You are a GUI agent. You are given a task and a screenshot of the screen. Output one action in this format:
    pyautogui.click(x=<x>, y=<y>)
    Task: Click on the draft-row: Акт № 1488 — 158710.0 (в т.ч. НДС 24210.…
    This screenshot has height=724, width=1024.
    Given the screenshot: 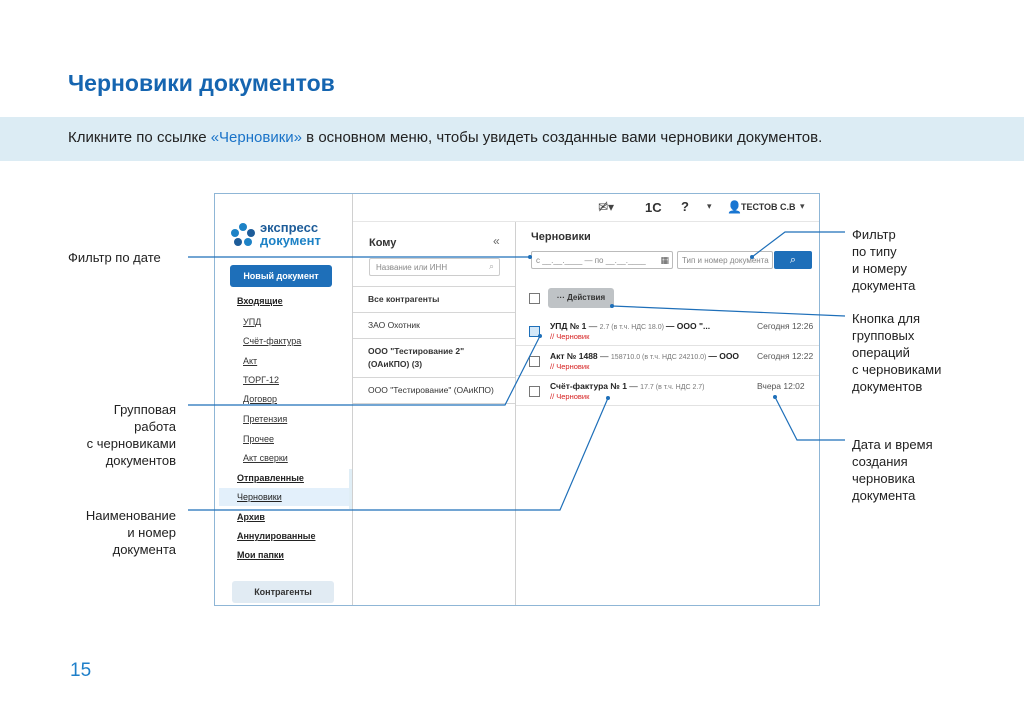 What is the action you would take?
    pyautogui.click(x=667, y=361)
    